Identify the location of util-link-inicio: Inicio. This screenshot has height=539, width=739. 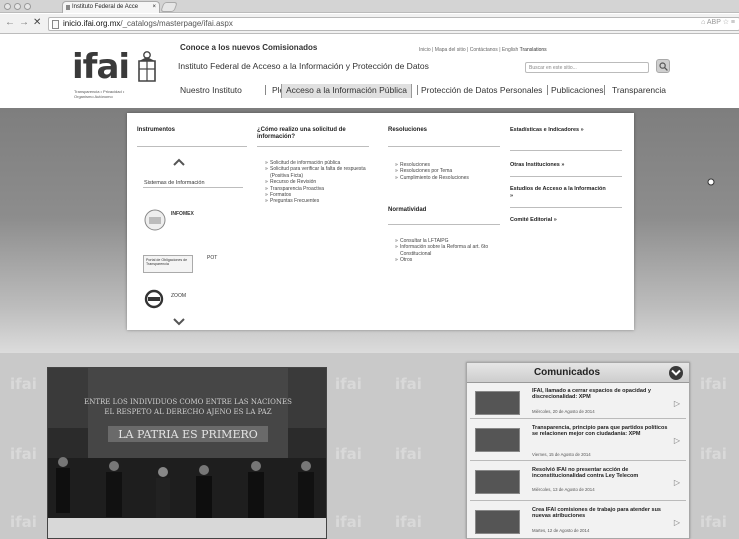
(425, 50).